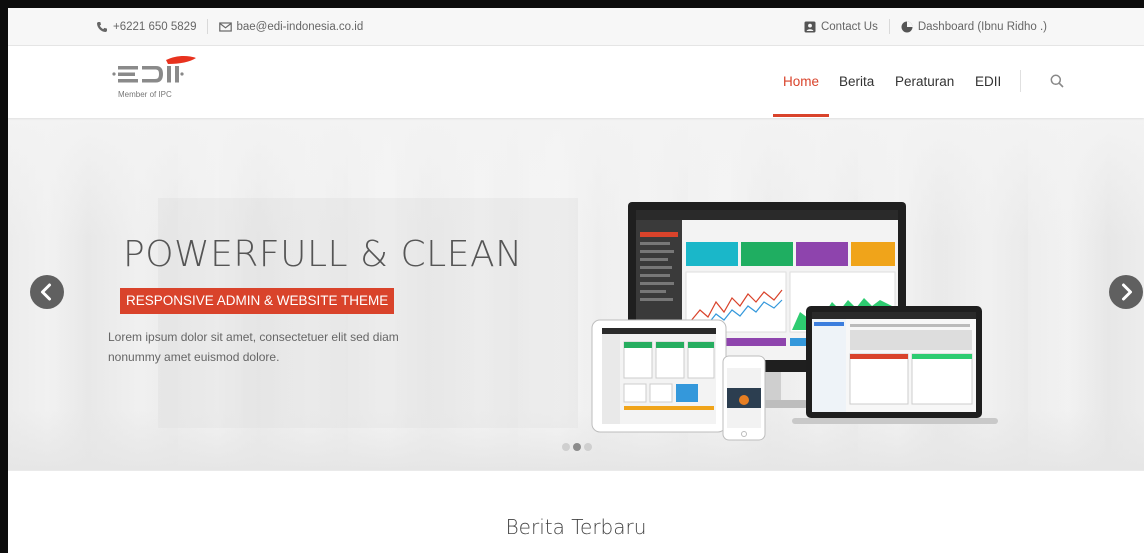 This screenshot has height=553, width=1144. What do you see at coordinates (1057, 83) in the screenshot?
I see `search-icon` at bounding box center [1057, 83].